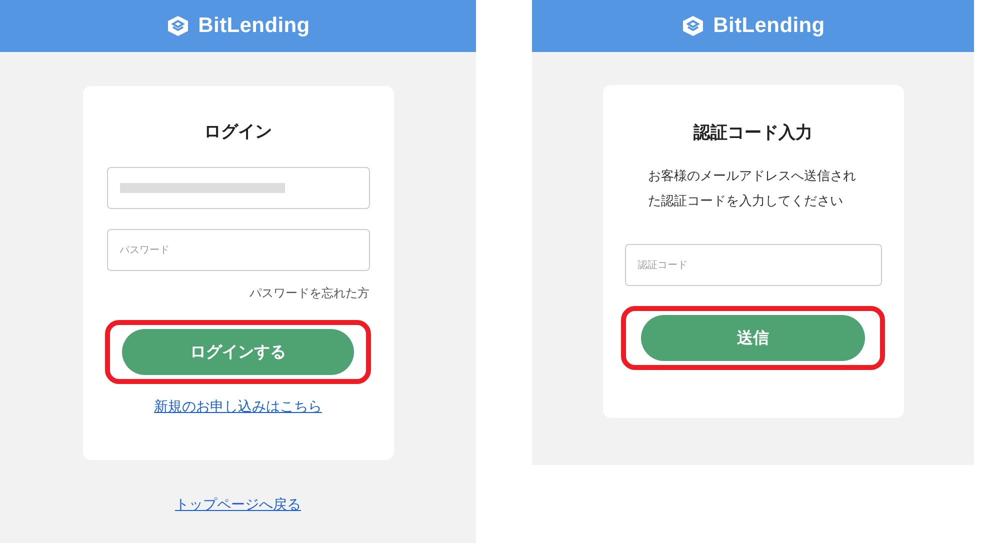  Describe the element at coordinates (238, 505) in the screenshot. I see `back-link: トップページへ戻る` at that location.